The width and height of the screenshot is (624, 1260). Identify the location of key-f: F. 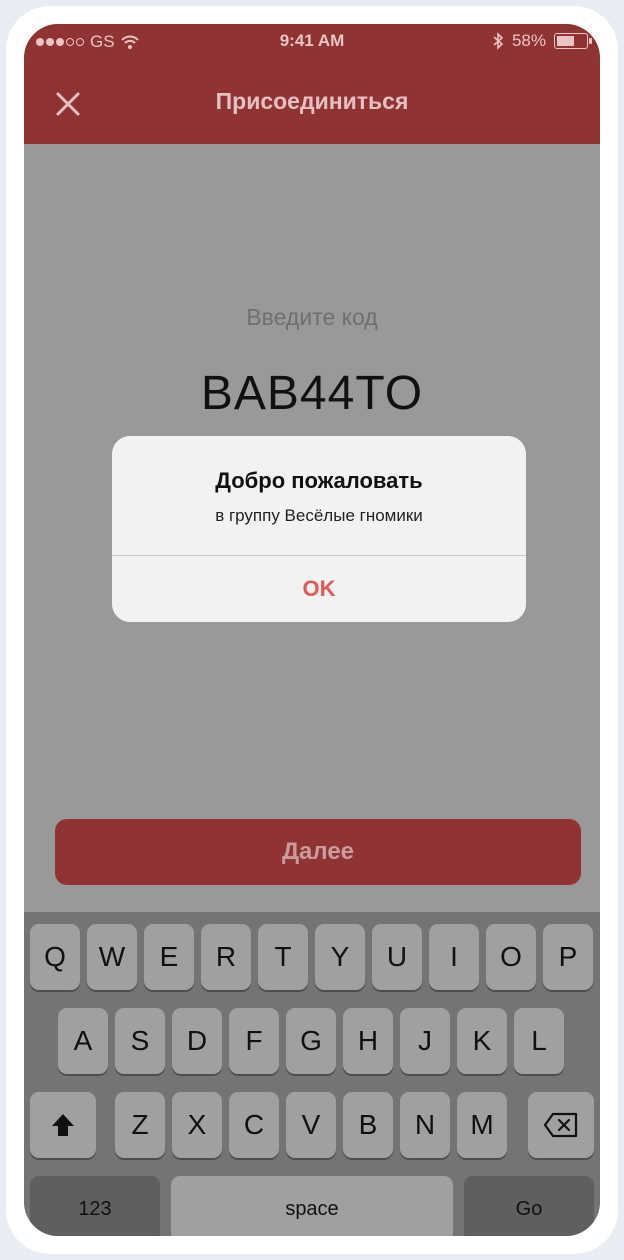
(254, 1041).